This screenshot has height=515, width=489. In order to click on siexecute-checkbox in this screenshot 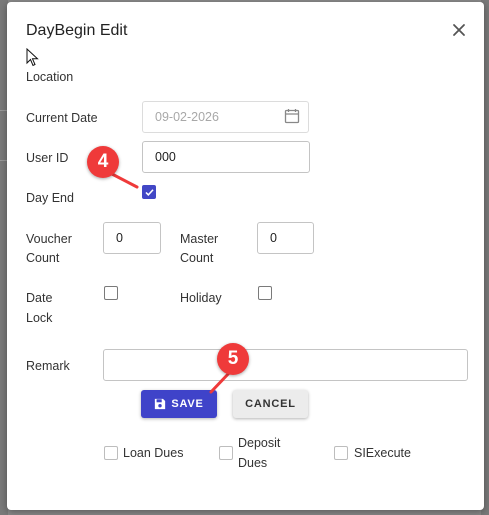, I will do `click(341, 453)`.